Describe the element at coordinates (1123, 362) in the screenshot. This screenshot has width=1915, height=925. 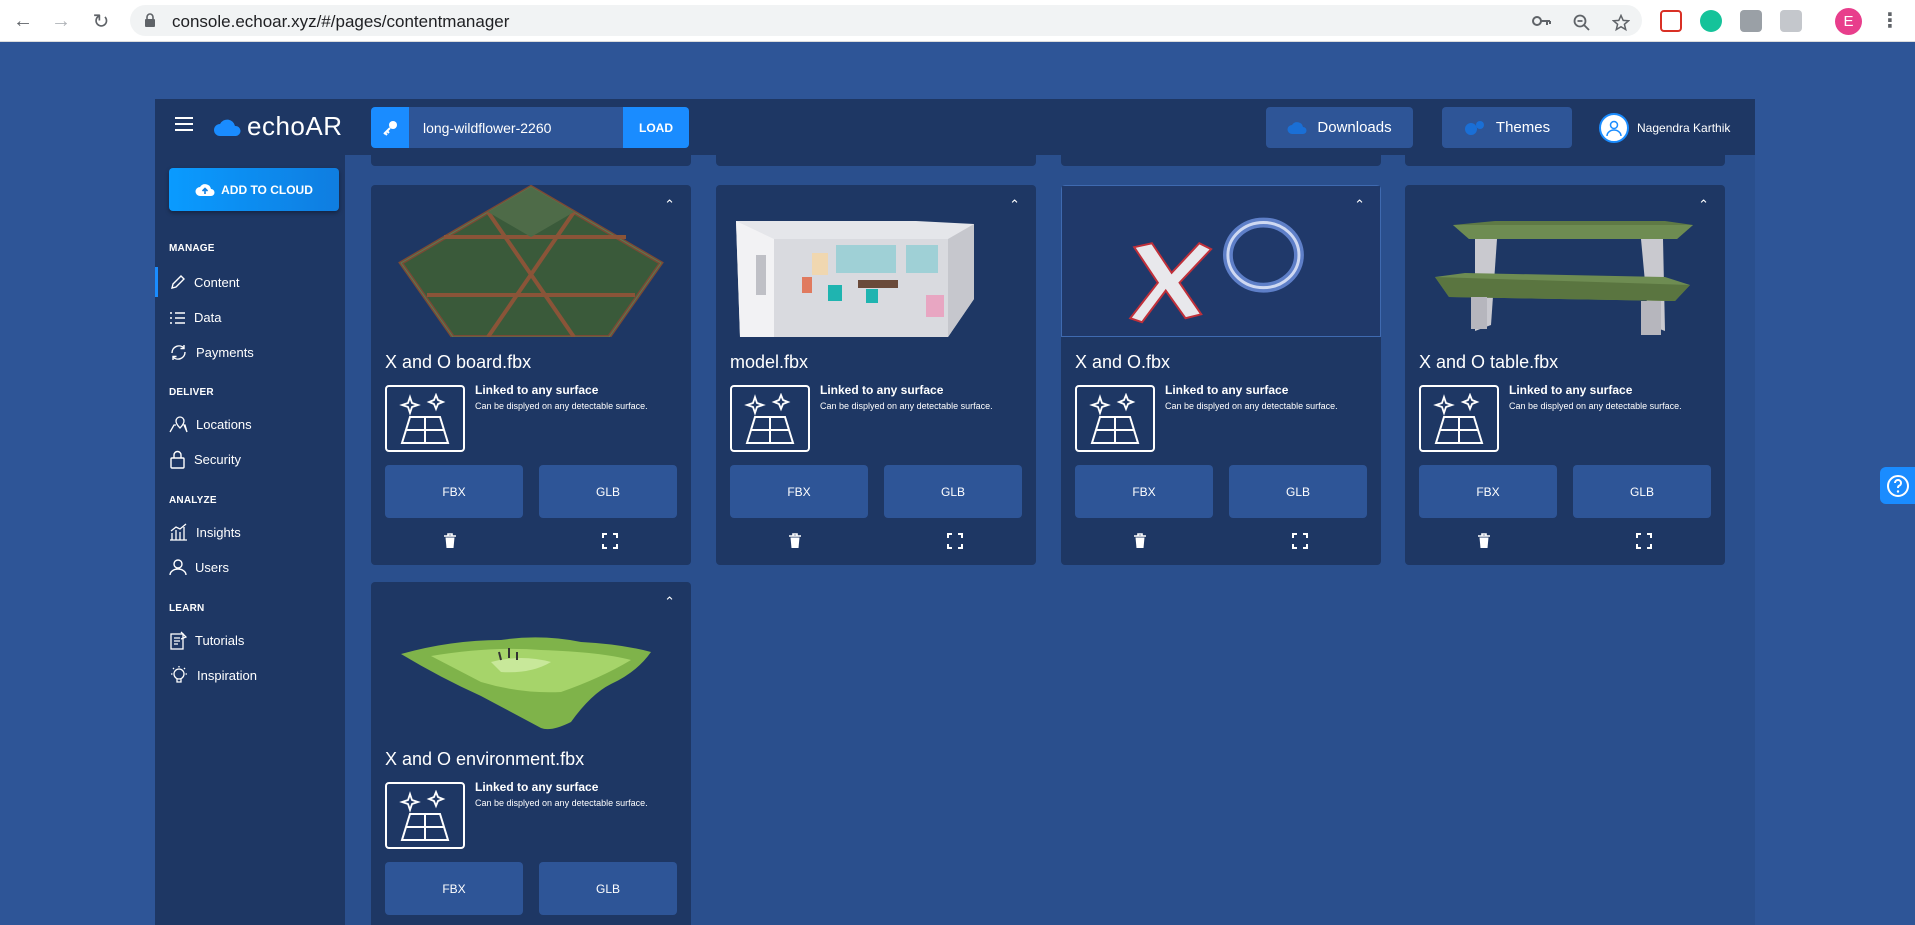
I see `model-name: X and O.fbx` at that location.